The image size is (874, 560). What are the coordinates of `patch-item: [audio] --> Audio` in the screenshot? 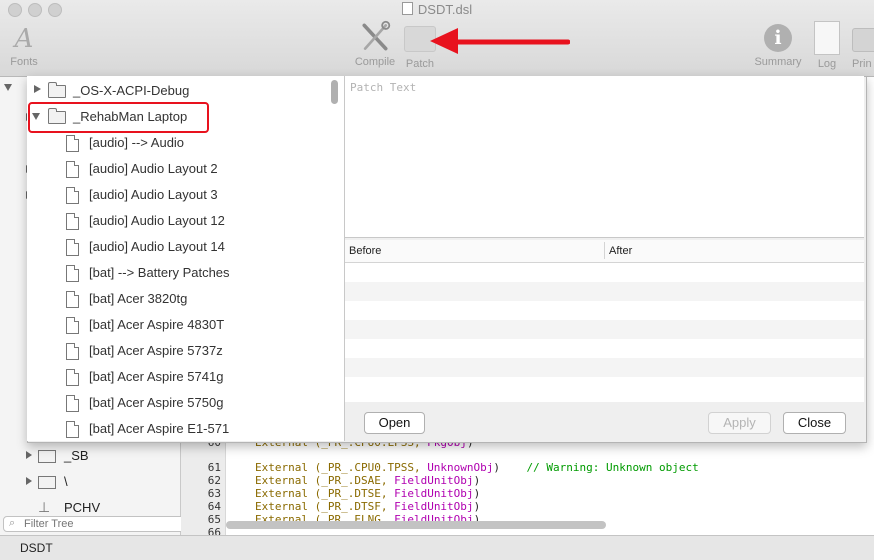 It's located at (185, 143).